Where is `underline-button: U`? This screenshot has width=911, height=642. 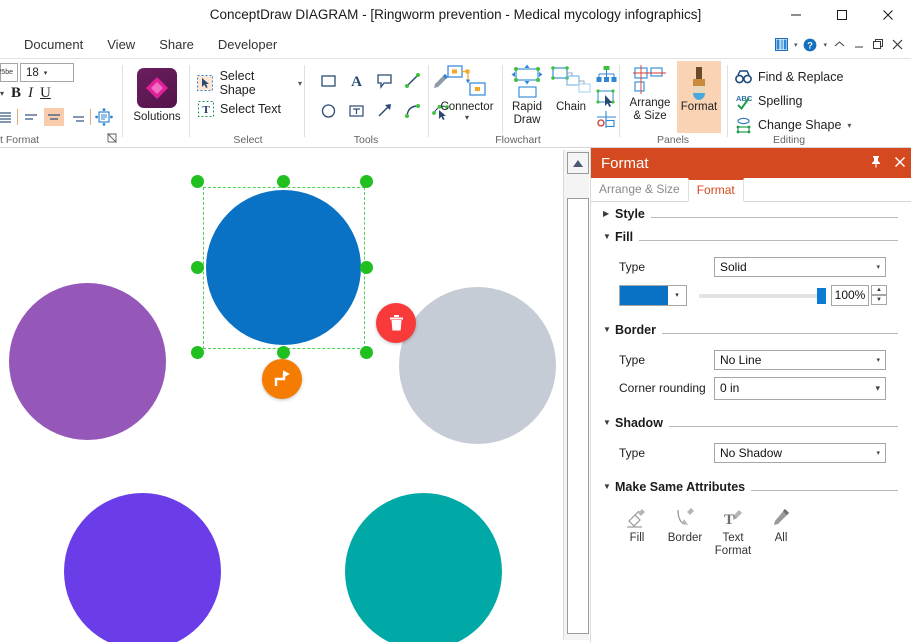 underline-button: U is located at coordinates (45, 93).